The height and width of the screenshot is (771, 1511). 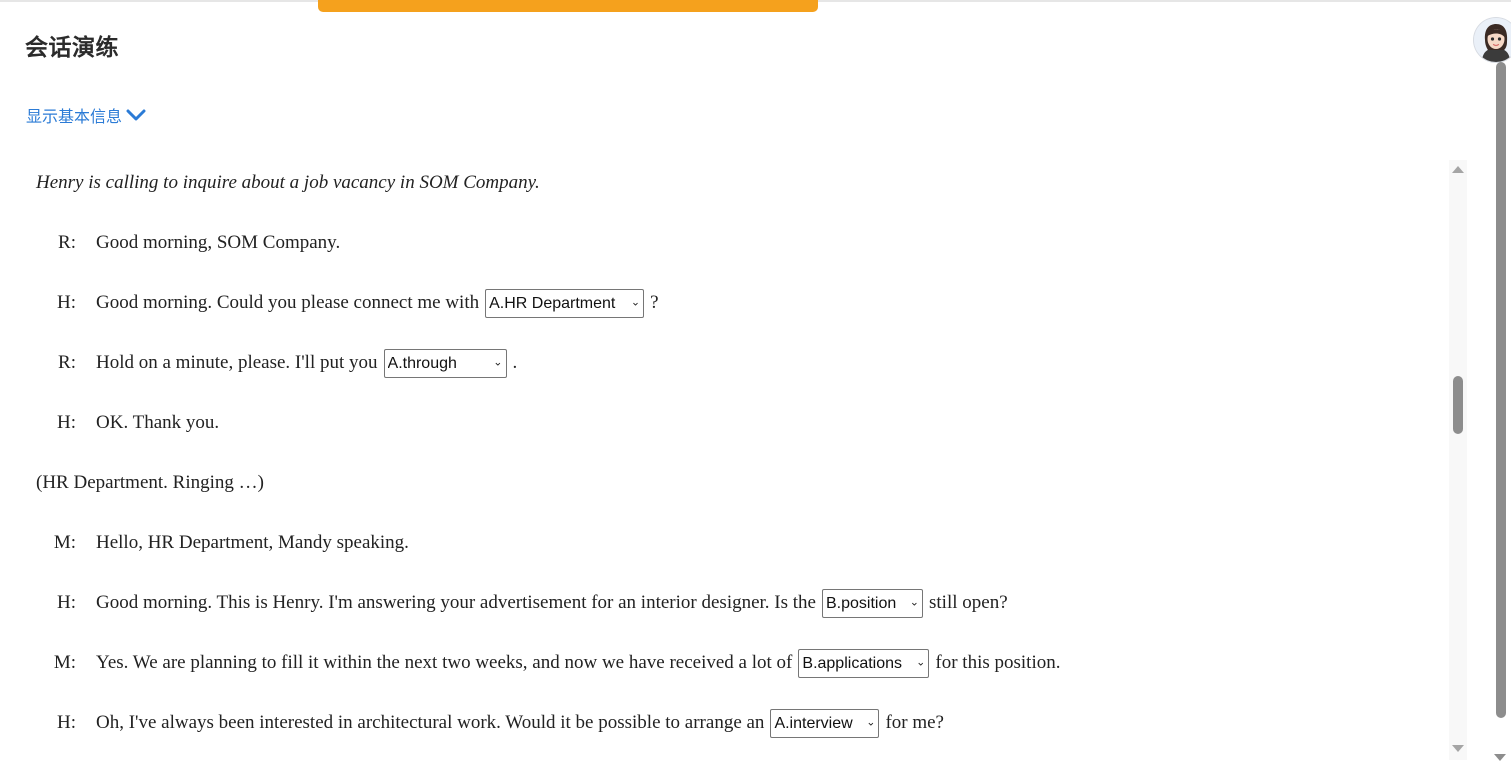 I want to click on dialogue-line: M: Hello, HR Department, Mandy speaking., so click(x=222, y=543).